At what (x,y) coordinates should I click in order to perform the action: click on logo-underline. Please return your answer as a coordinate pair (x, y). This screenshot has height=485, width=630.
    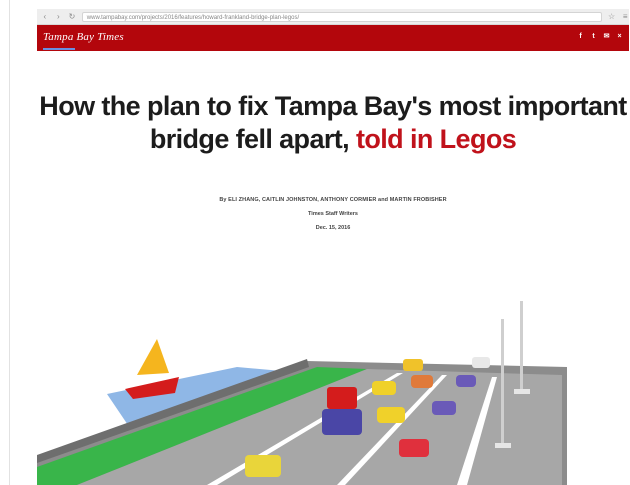
    Looking at the image, I should click on (59, 49).